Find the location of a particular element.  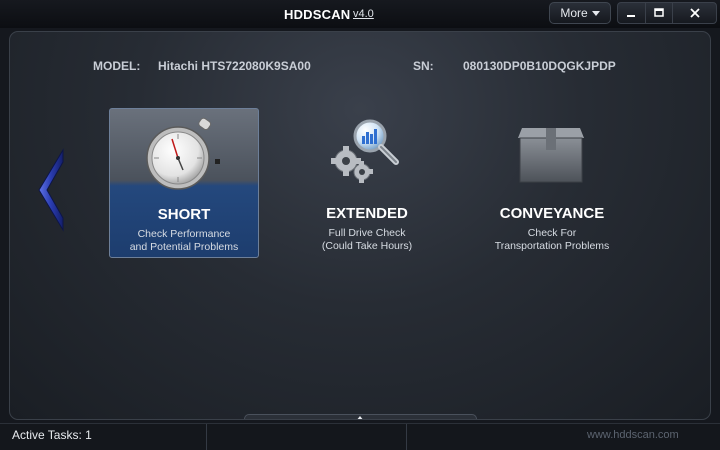

minimize-button is located at coordinates (632, 13).